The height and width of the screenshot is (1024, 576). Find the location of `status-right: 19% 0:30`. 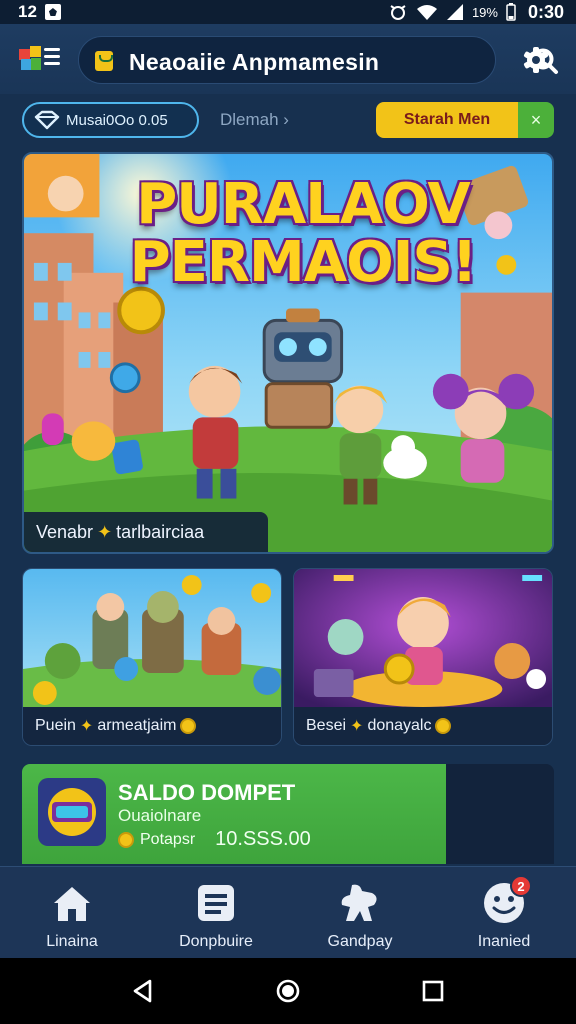

status-right: 19% 0:30 is located at coordinates (476, 12).